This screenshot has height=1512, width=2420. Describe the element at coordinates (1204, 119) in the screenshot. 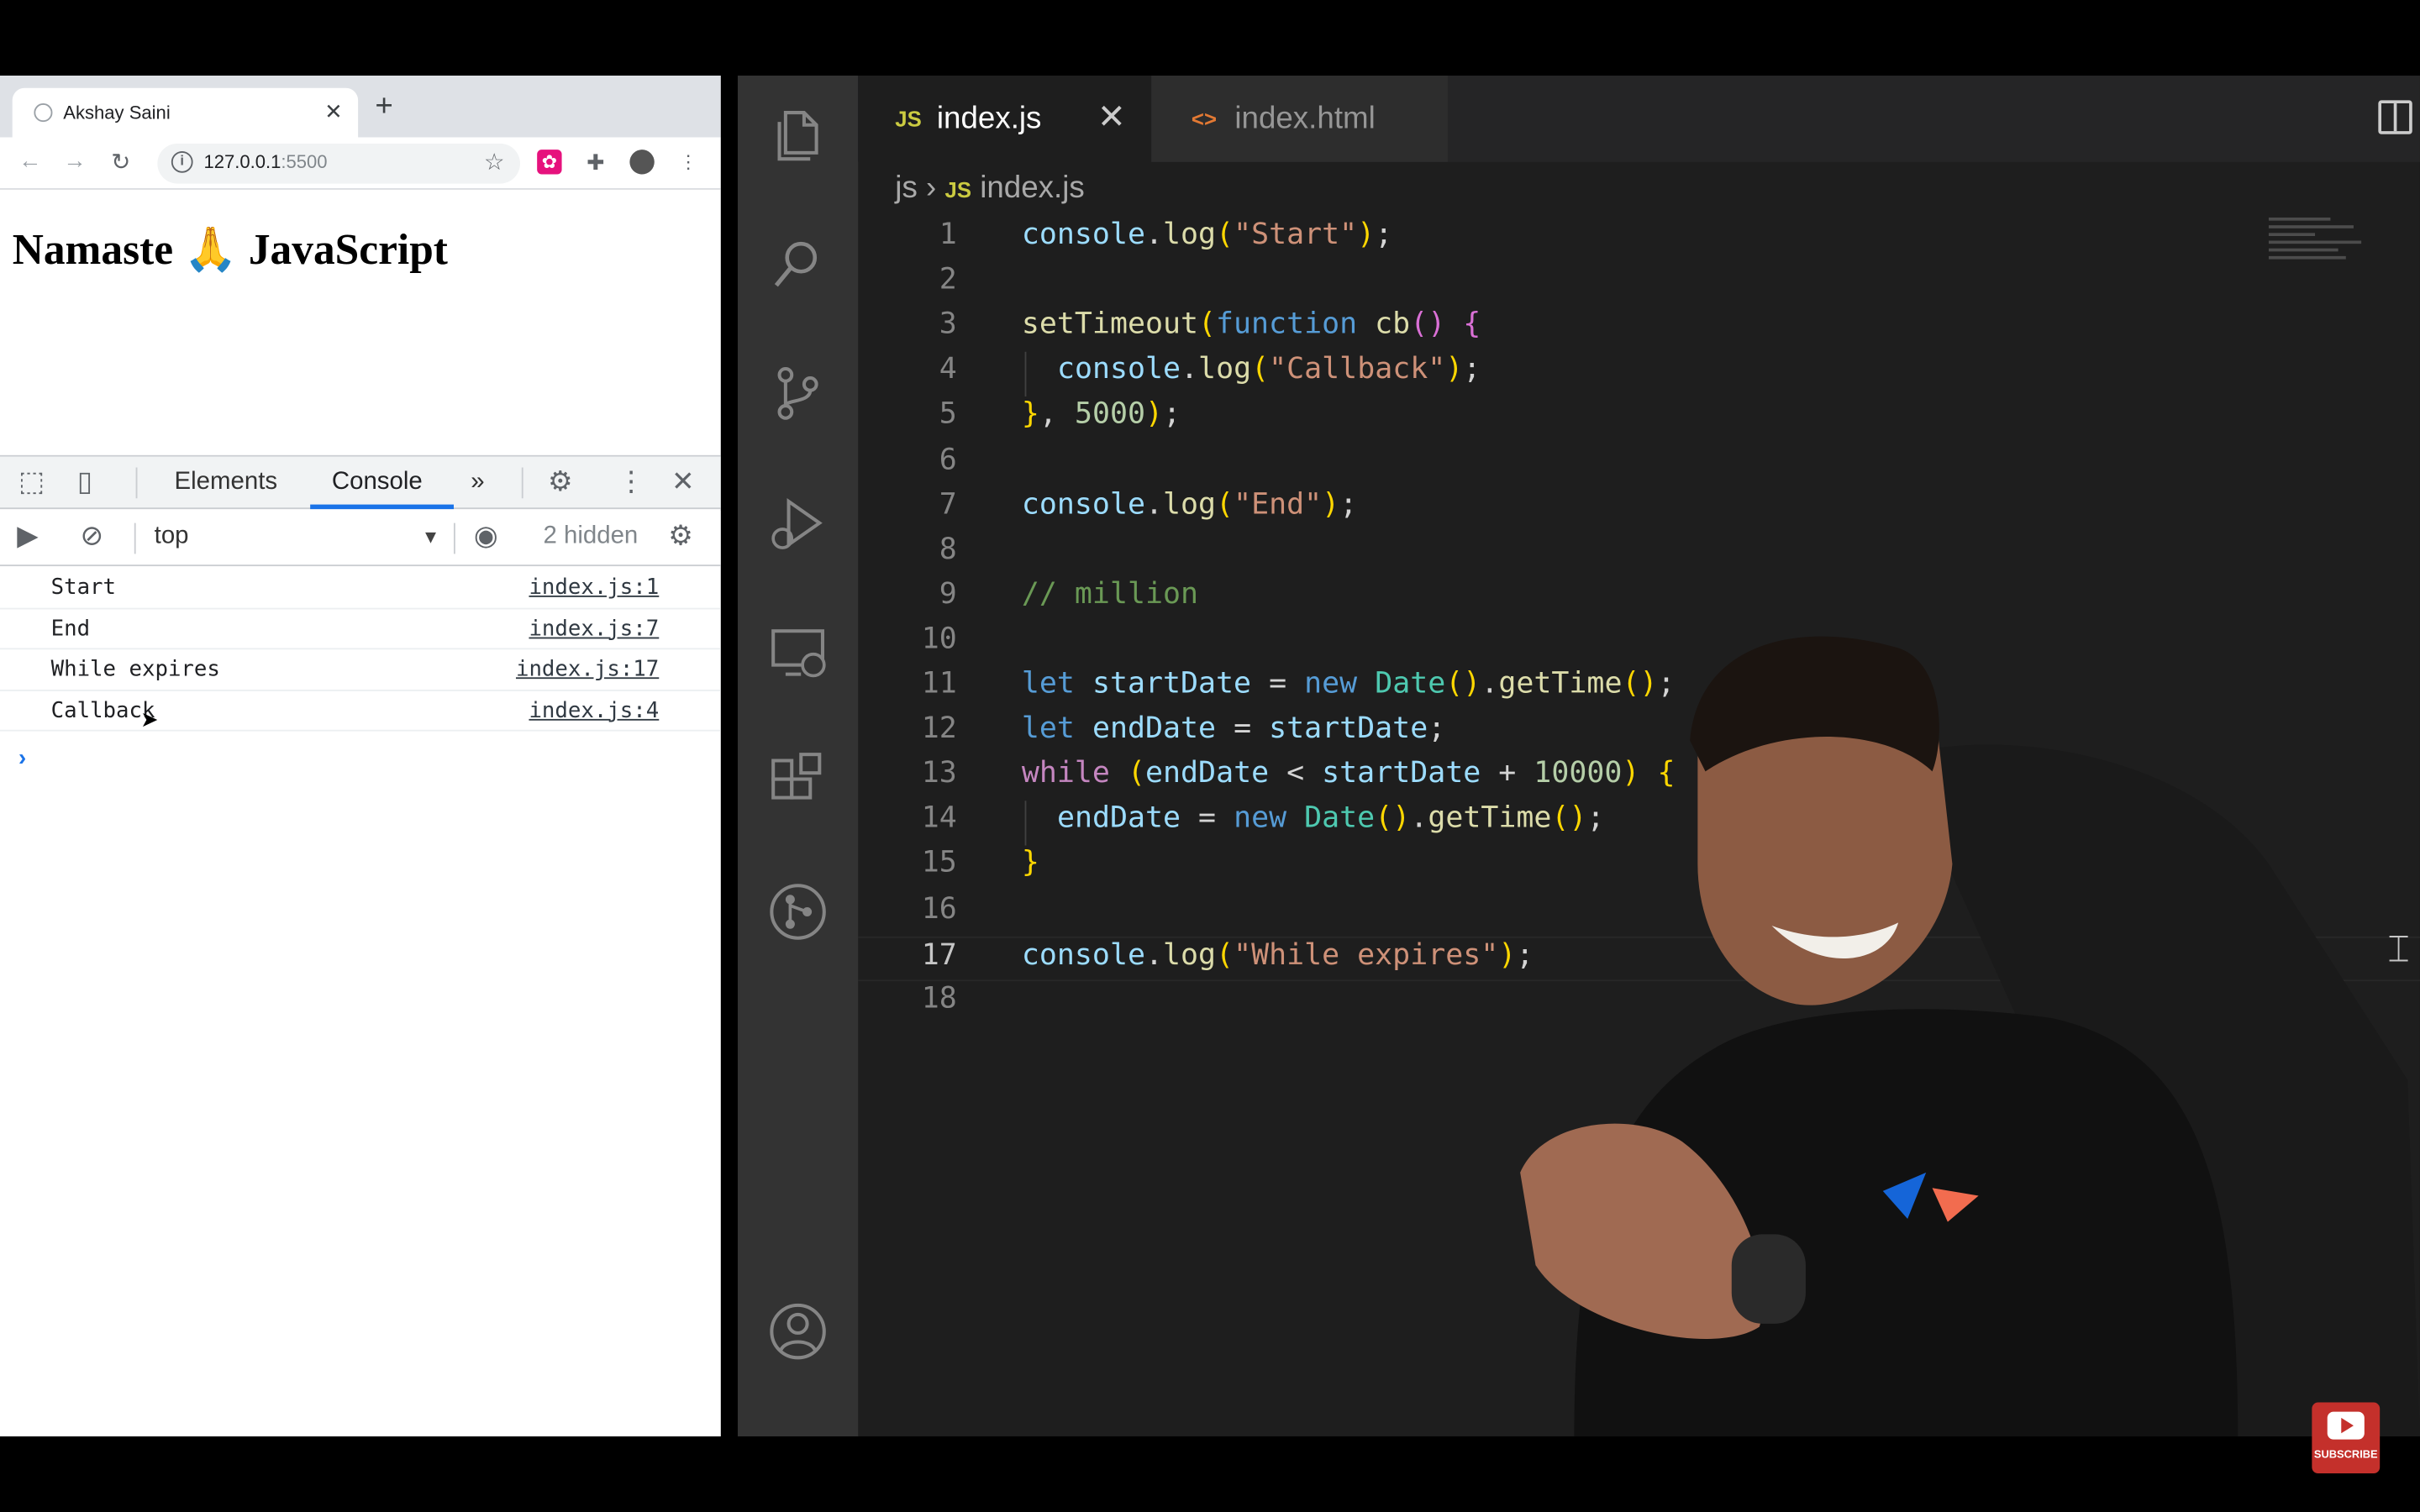

I see `html-file-icon: <>` at that location.